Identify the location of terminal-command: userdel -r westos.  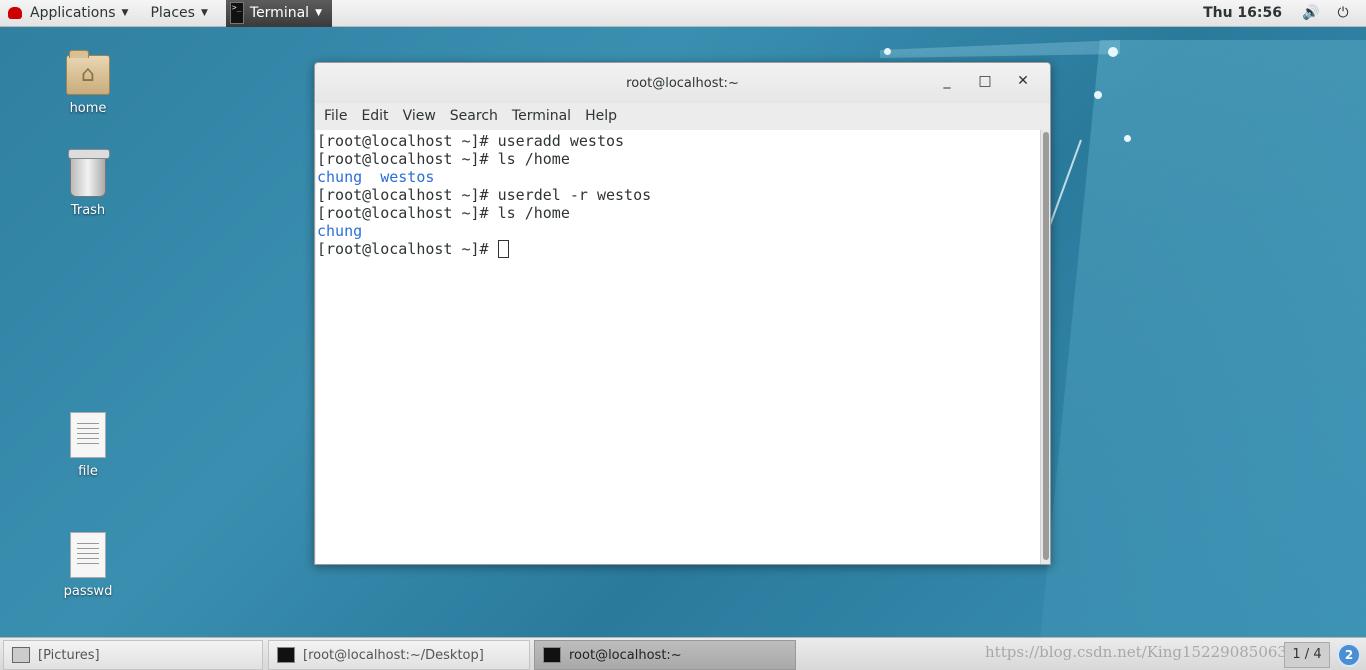
(574, 195).